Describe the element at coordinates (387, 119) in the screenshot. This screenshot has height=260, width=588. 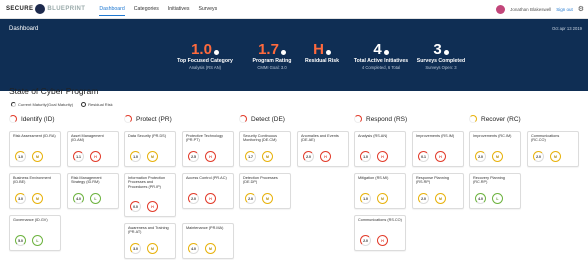
I see `column-title: Respond (RS)` at that location.